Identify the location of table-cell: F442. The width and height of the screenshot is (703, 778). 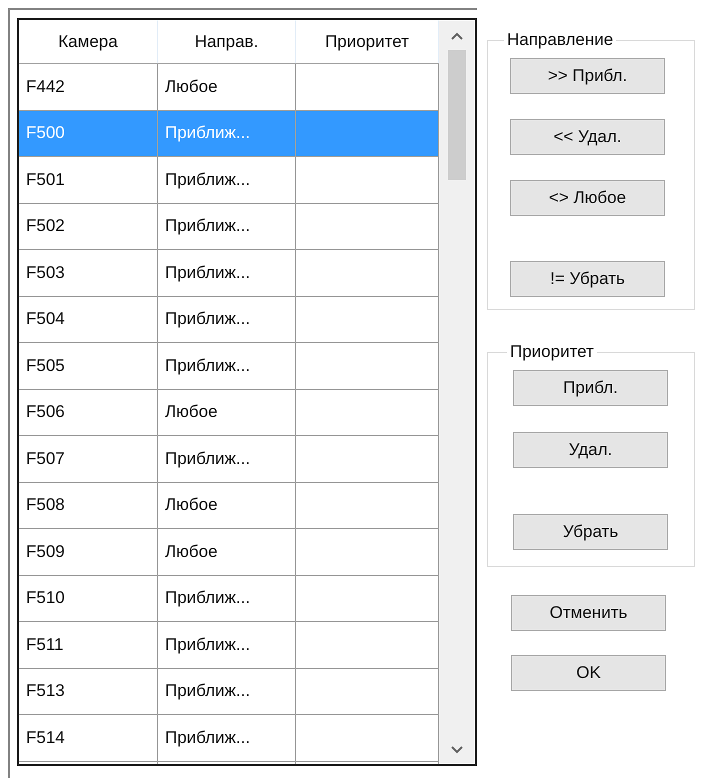
(88, 87).